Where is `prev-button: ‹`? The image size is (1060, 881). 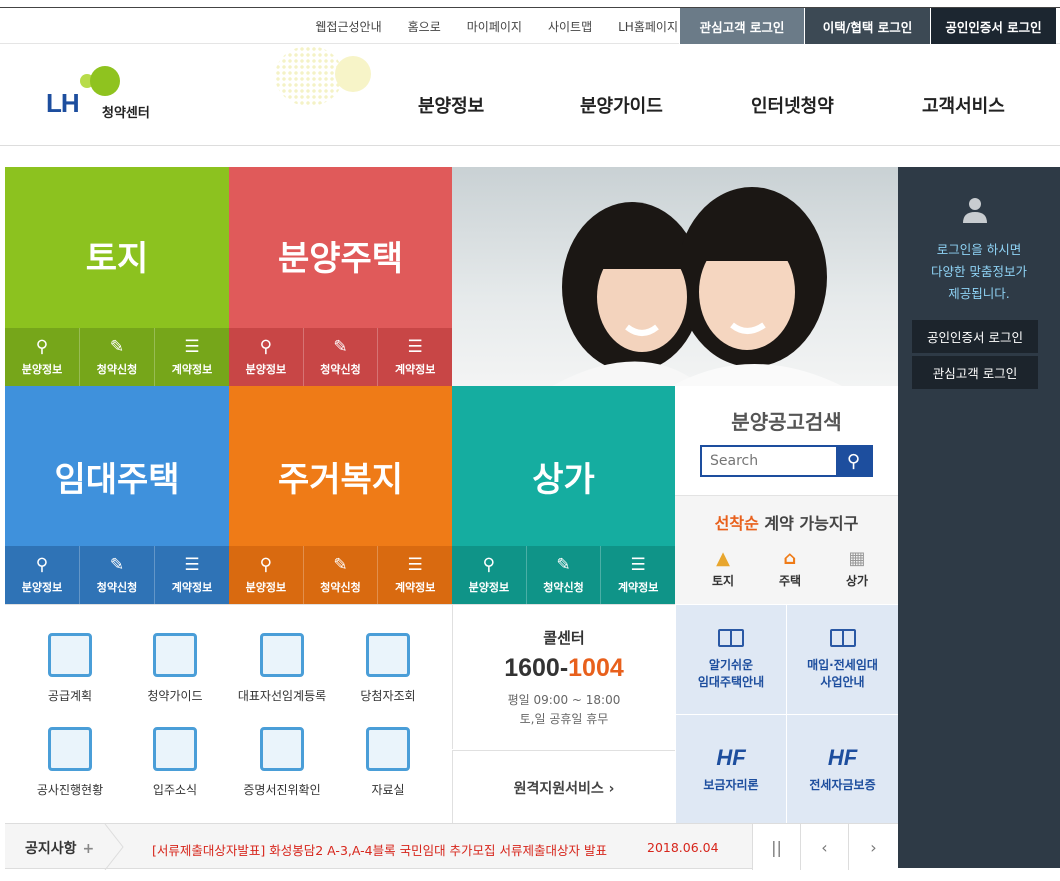 prev-button: ‹ is located at coordinates (824, 847).